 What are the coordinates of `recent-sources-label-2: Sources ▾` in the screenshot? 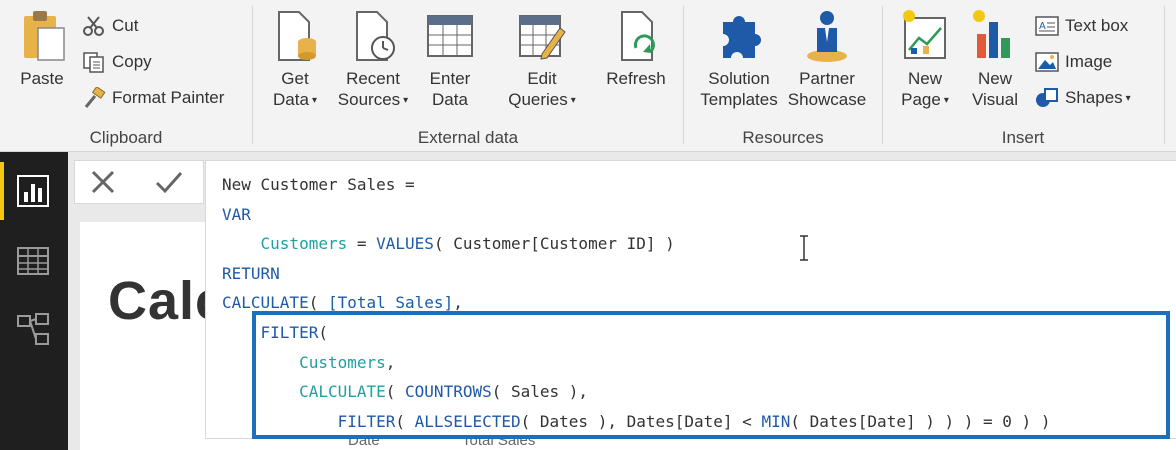 It's located at (373, 99).